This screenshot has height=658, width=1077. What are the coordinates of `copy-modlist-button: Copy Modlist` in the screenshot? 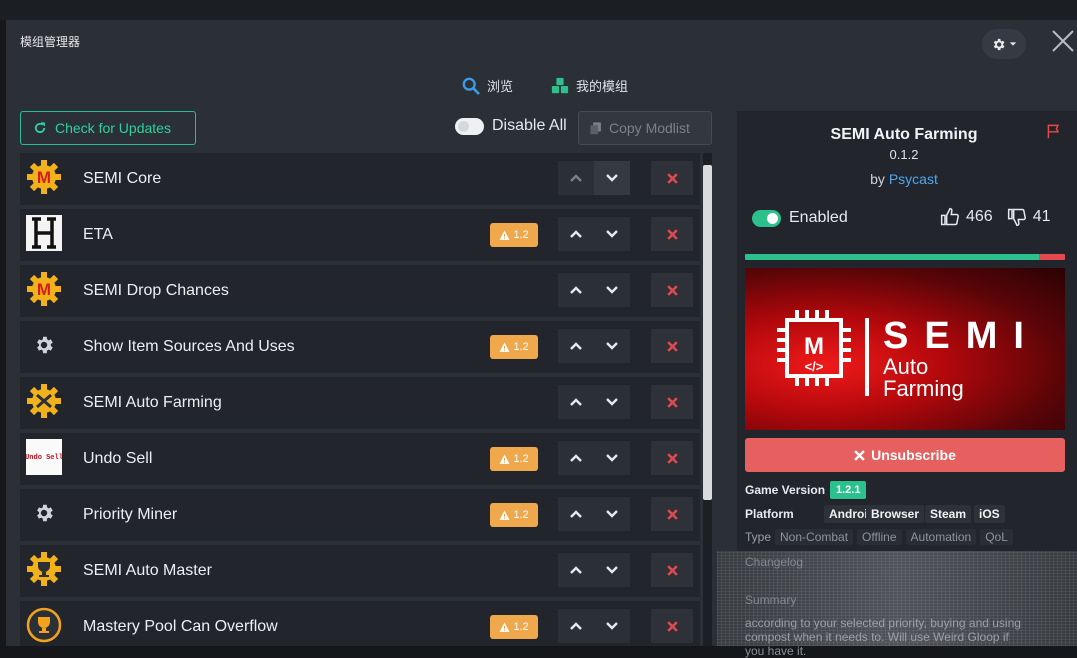 It's located at (645, 128).